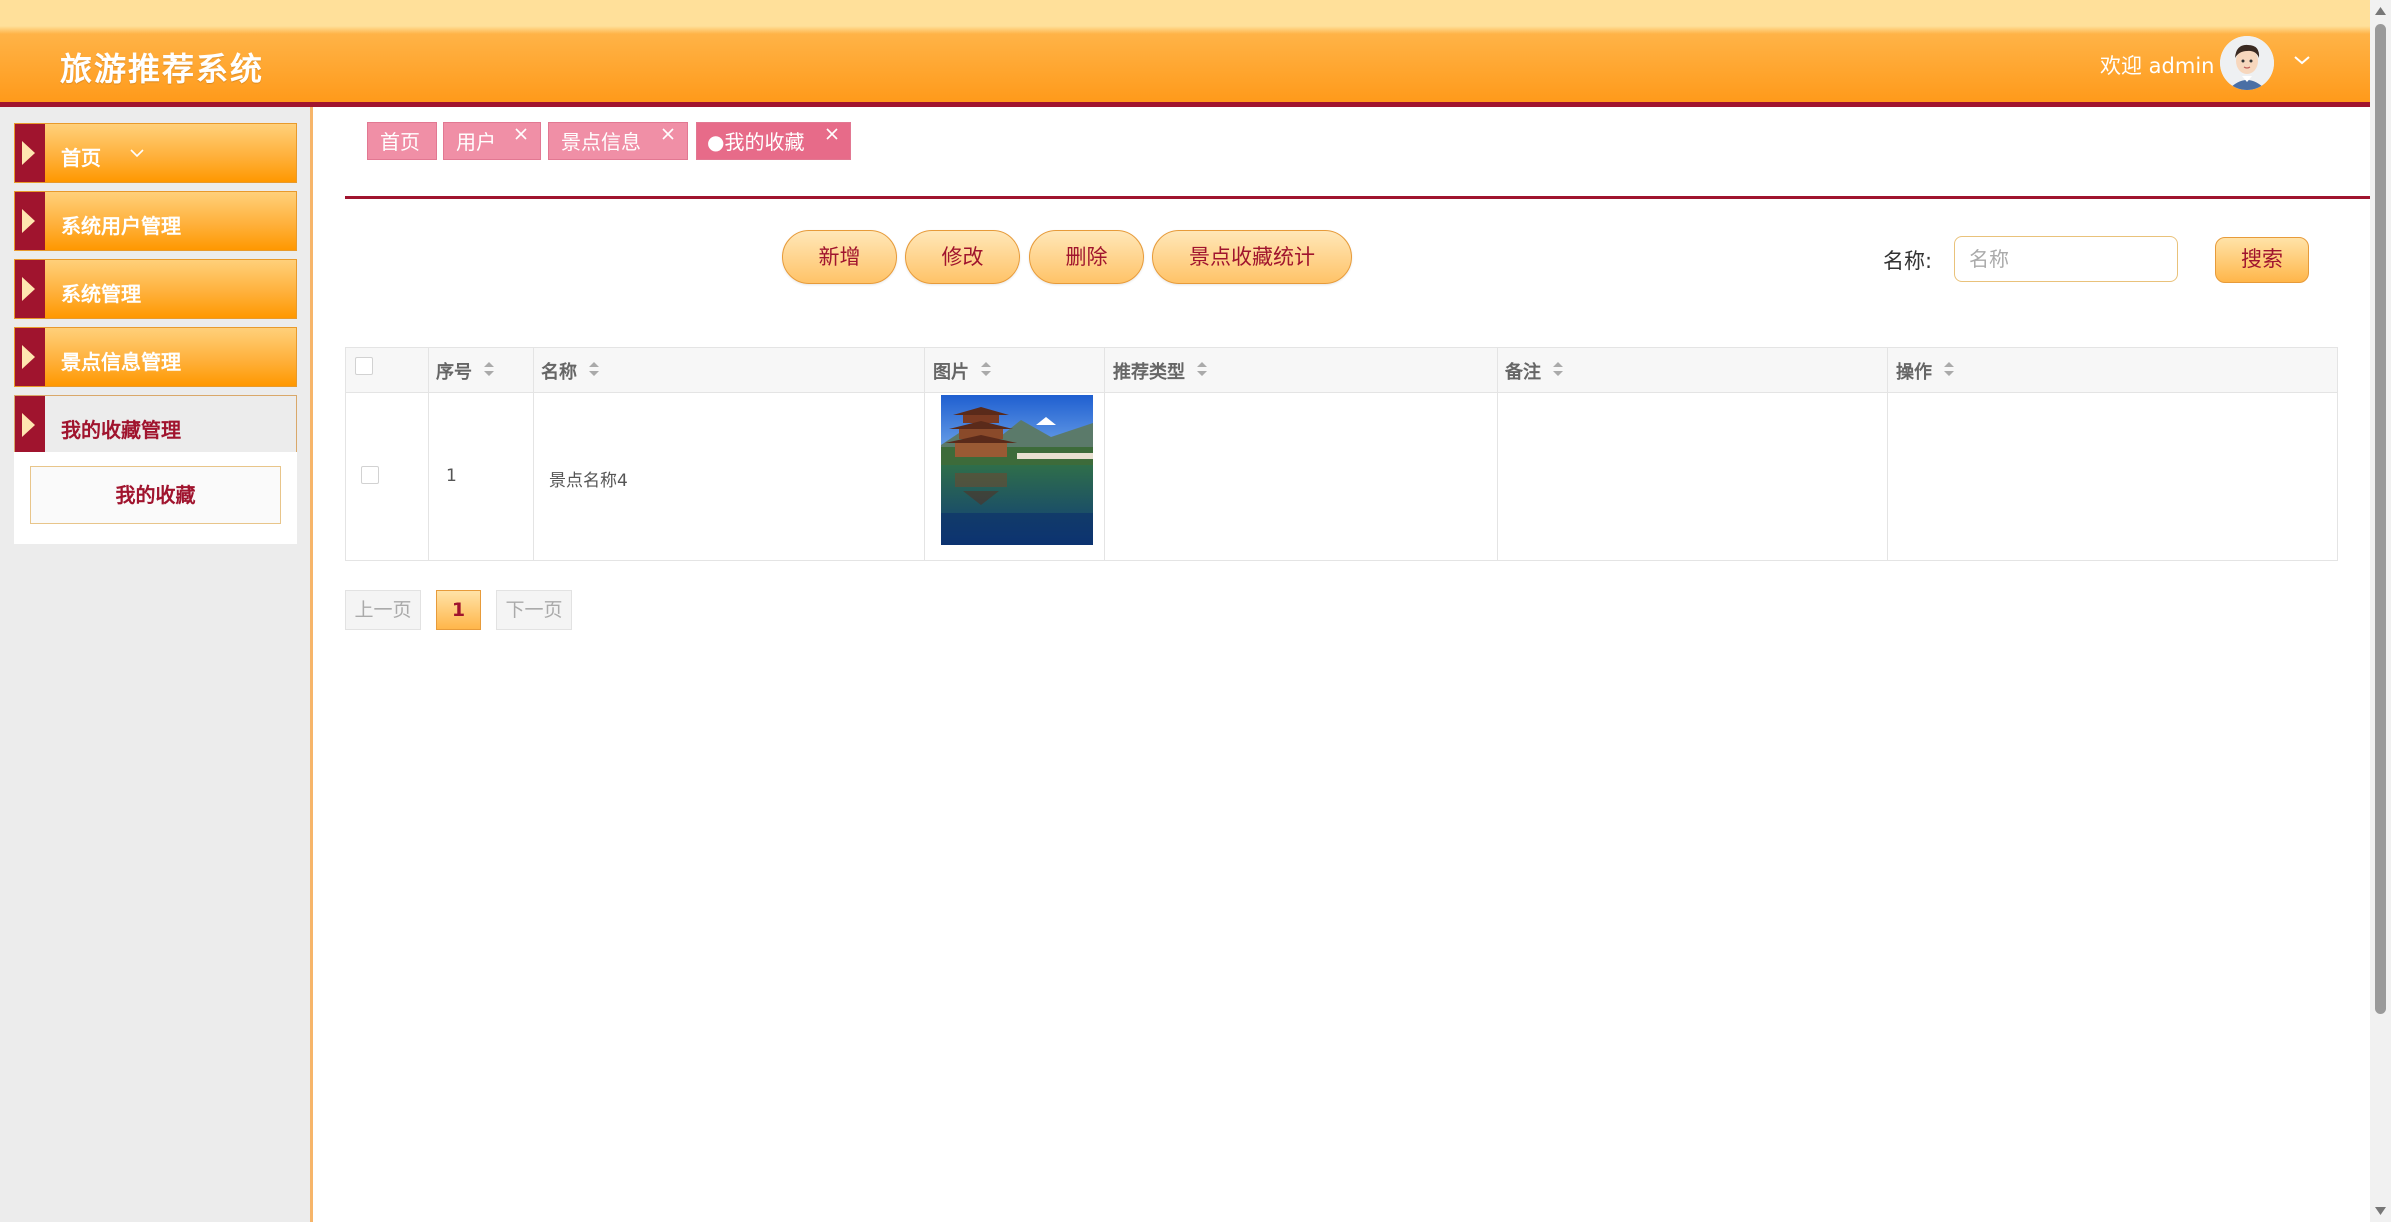 The width and height of the screenshot is (2391, 1222). I want to click on tab-scenic-info: 景点信息, so click(618, 141).